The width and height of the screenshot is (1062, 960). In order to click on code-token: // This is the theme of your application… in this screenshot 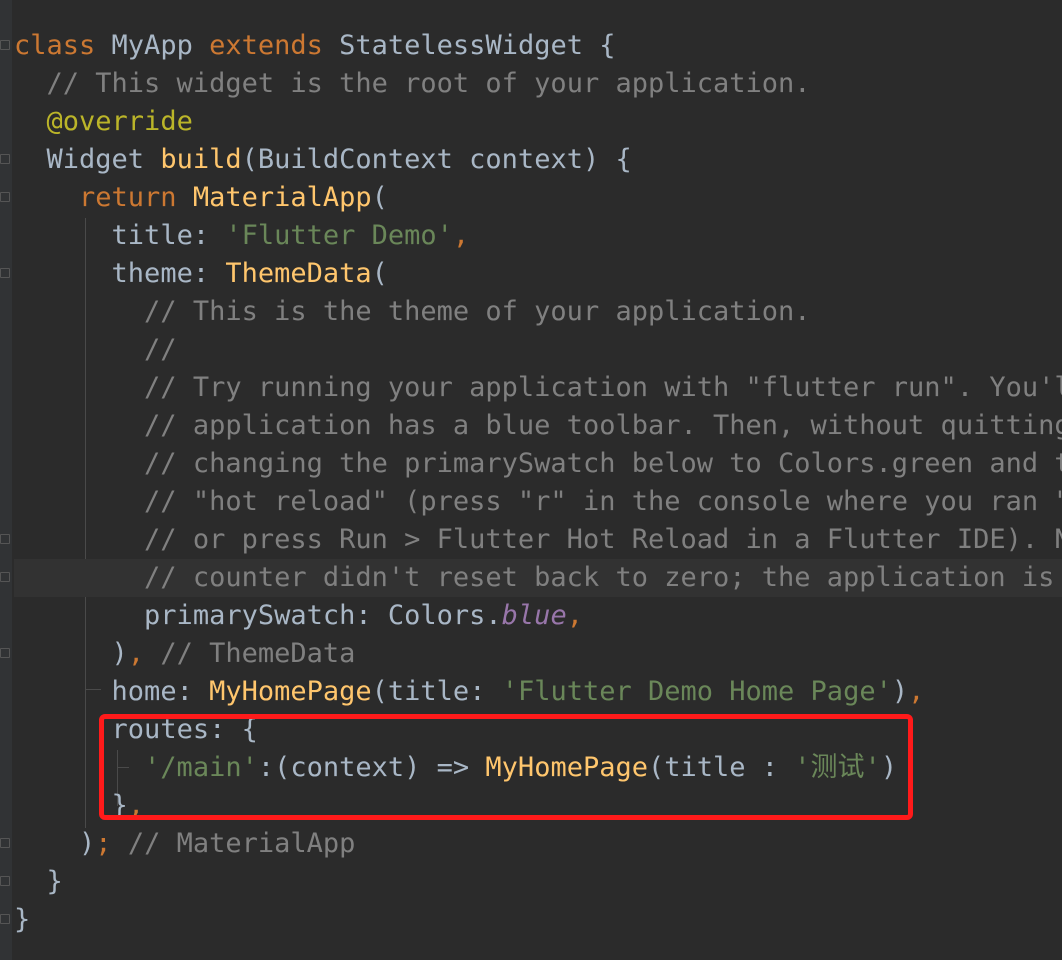, I will do `click(477, 311)`.